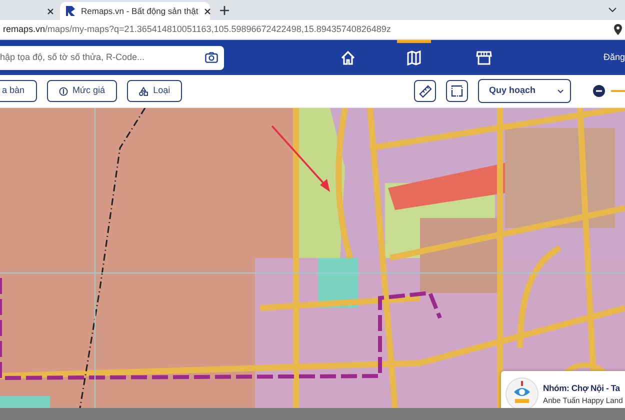 Image resolution: width=625 pixels, height=420 pixels. I want to click on new-tab-icon, so click(224, 10).